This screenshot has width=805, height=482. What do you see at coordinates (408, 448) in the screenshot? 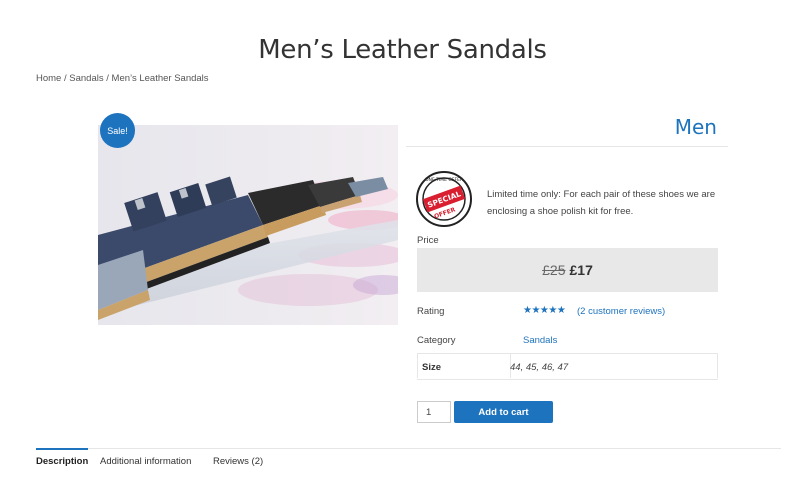
I see `tabs-divider` at bounding box center [408, 448].